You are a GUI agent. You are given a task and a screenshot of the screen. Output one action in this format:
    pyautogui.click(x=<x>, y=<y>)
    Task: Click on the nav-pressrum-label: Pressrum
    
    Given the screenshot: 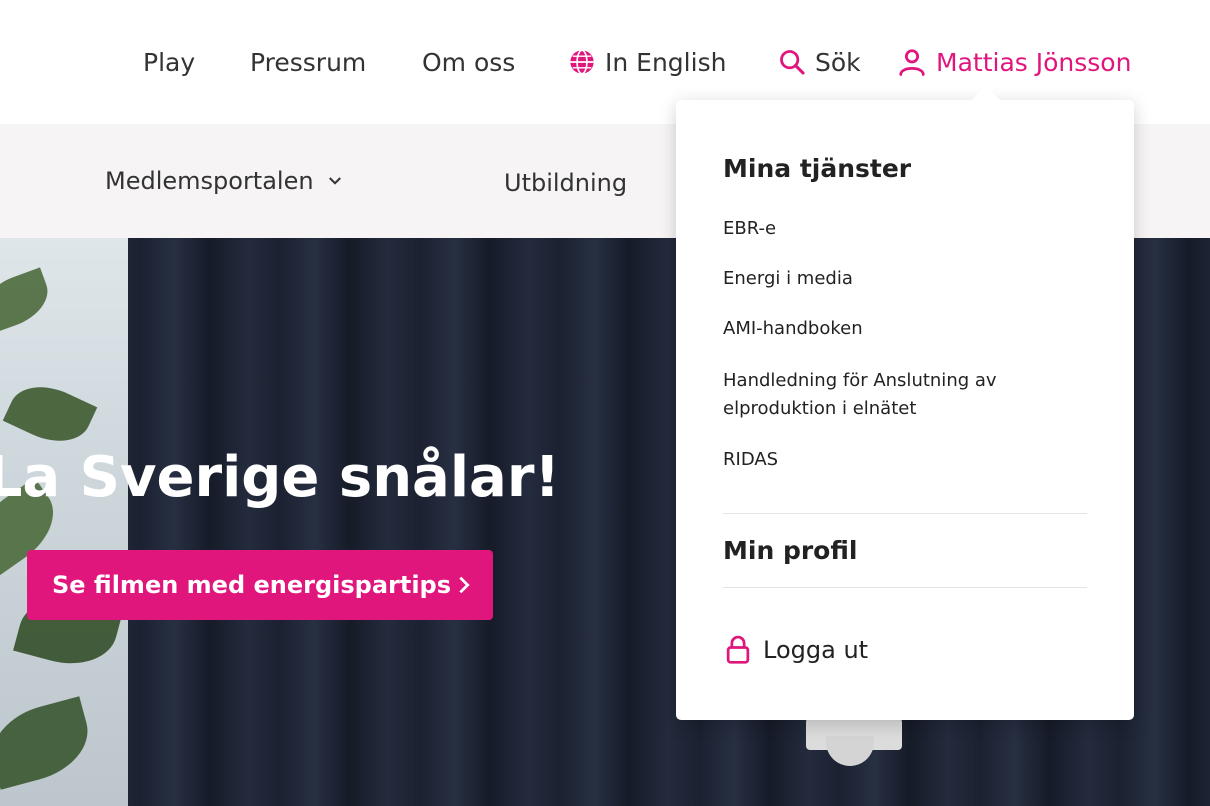 What is the action you would take?
    pyautogui.click(x=308, y=62)
    